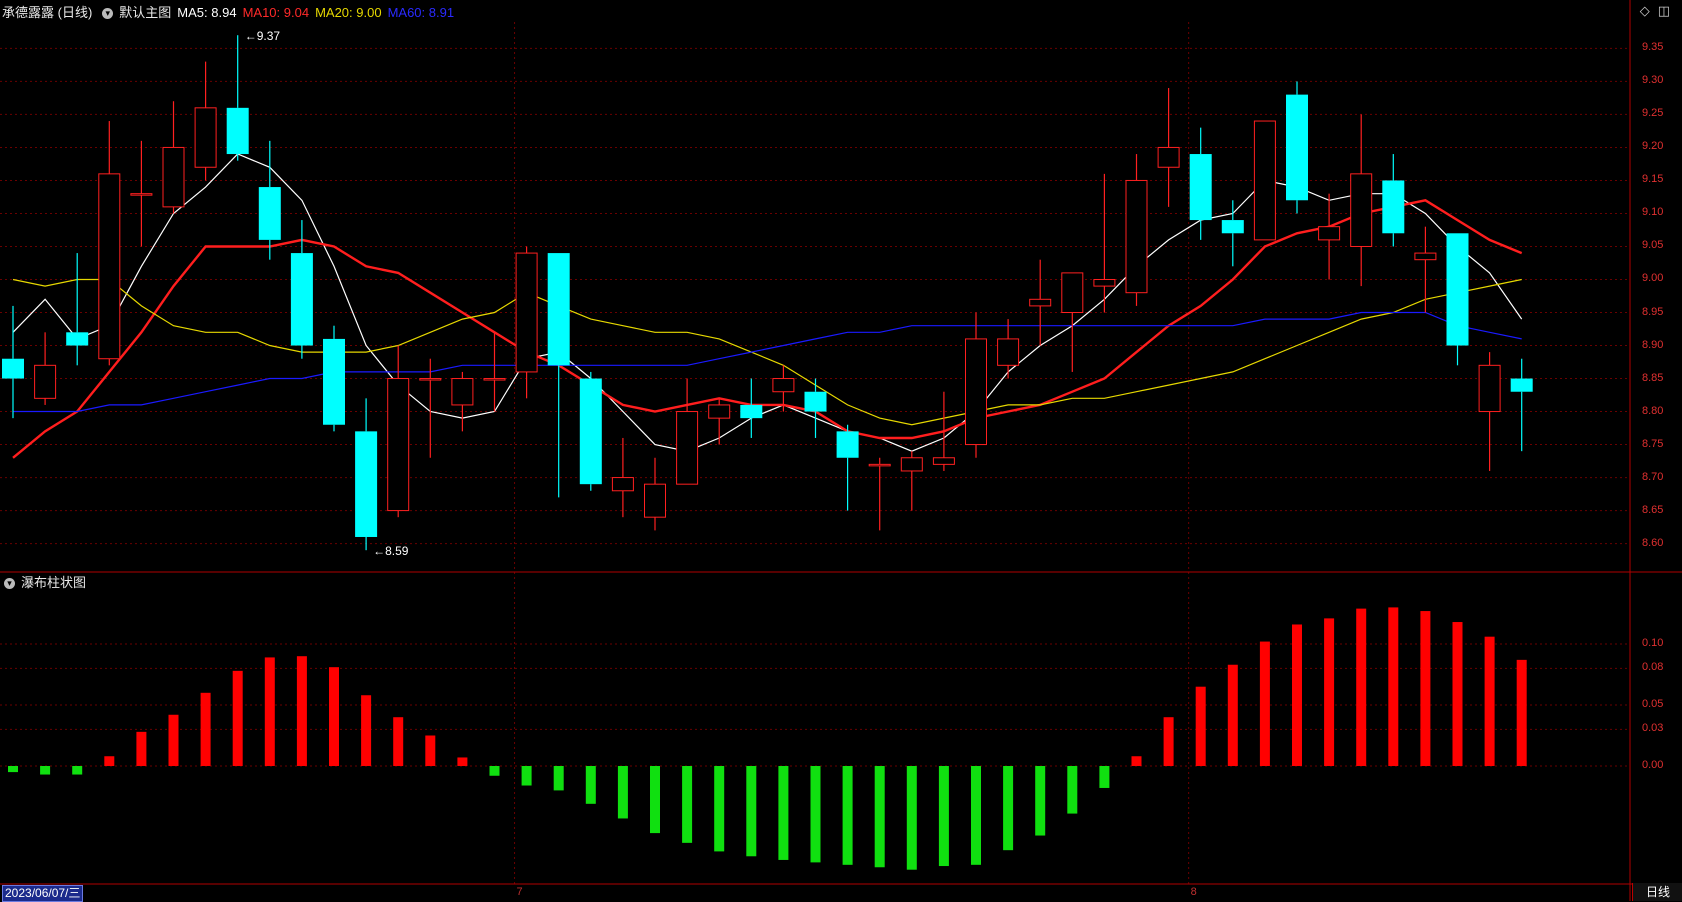  Describe the element at coordinates (108, 13) in the screenshot. I see `chevron-down-icon: ▾` at that location.